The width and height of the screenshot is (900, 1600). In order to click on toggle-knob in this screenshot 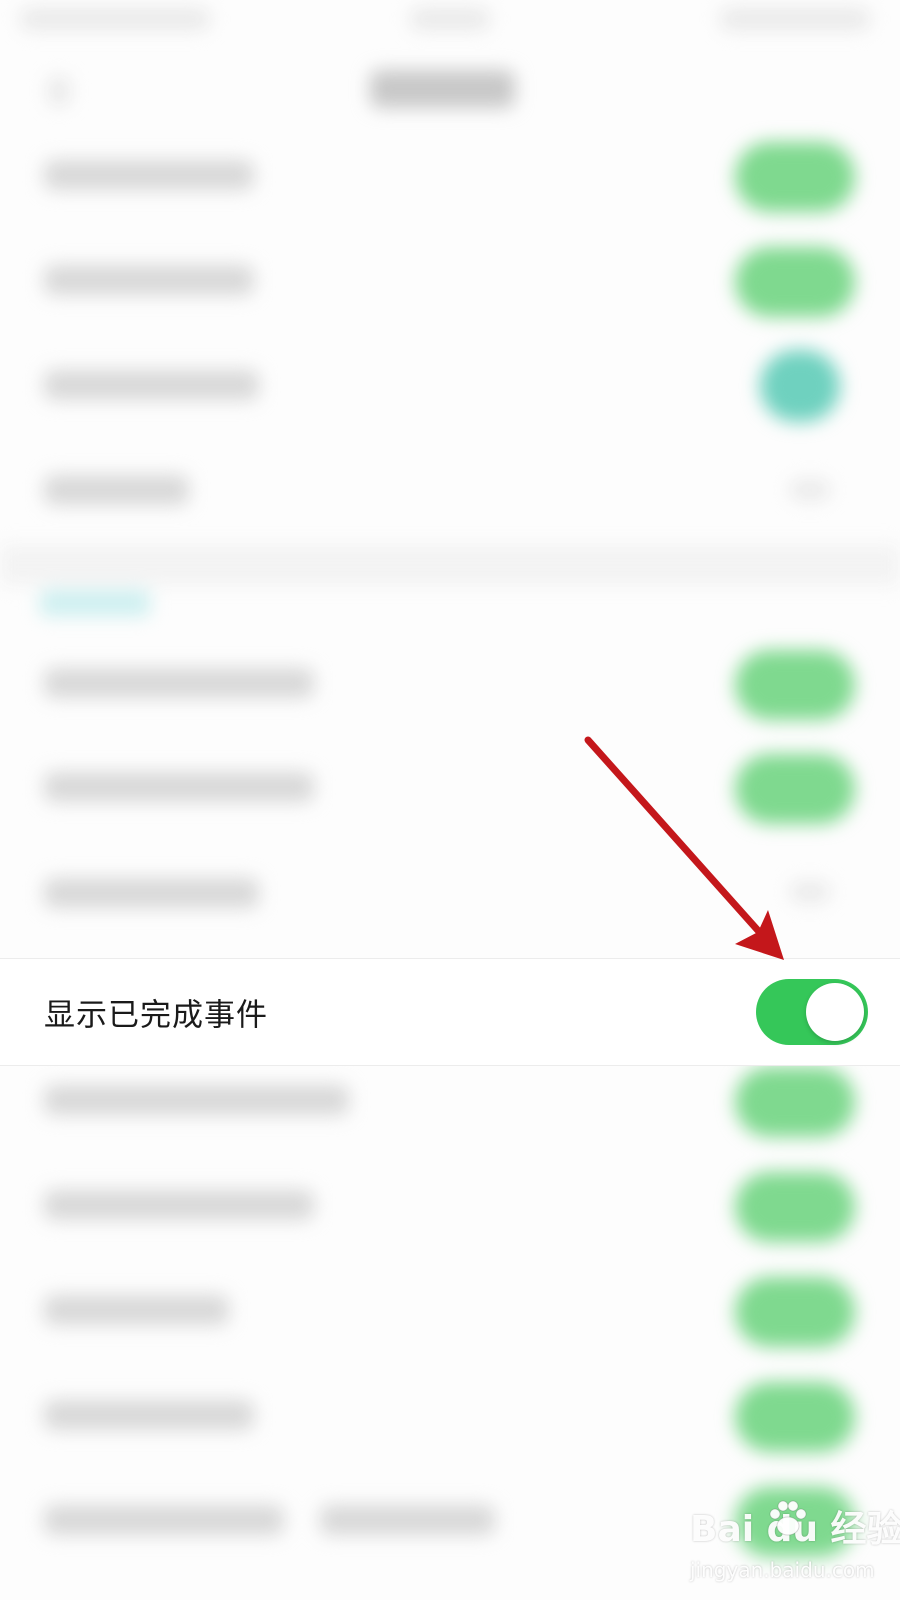, I will do `click(835, 1012)`.